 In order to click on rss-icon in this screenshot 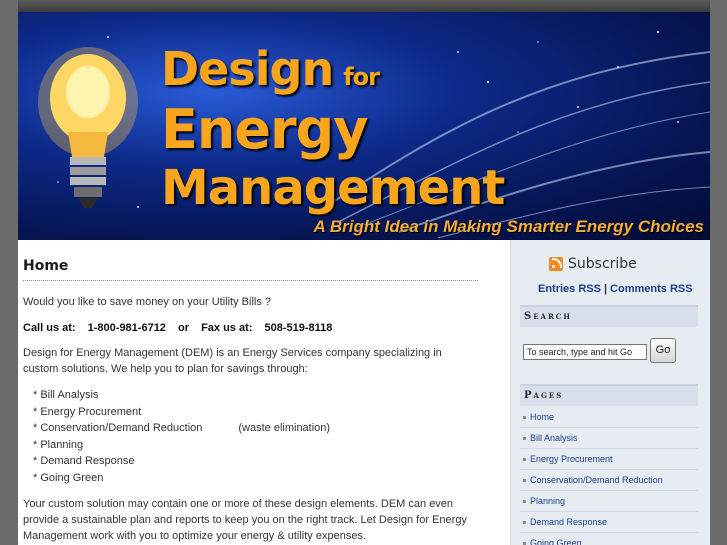, I will do `click(556, 264)`.